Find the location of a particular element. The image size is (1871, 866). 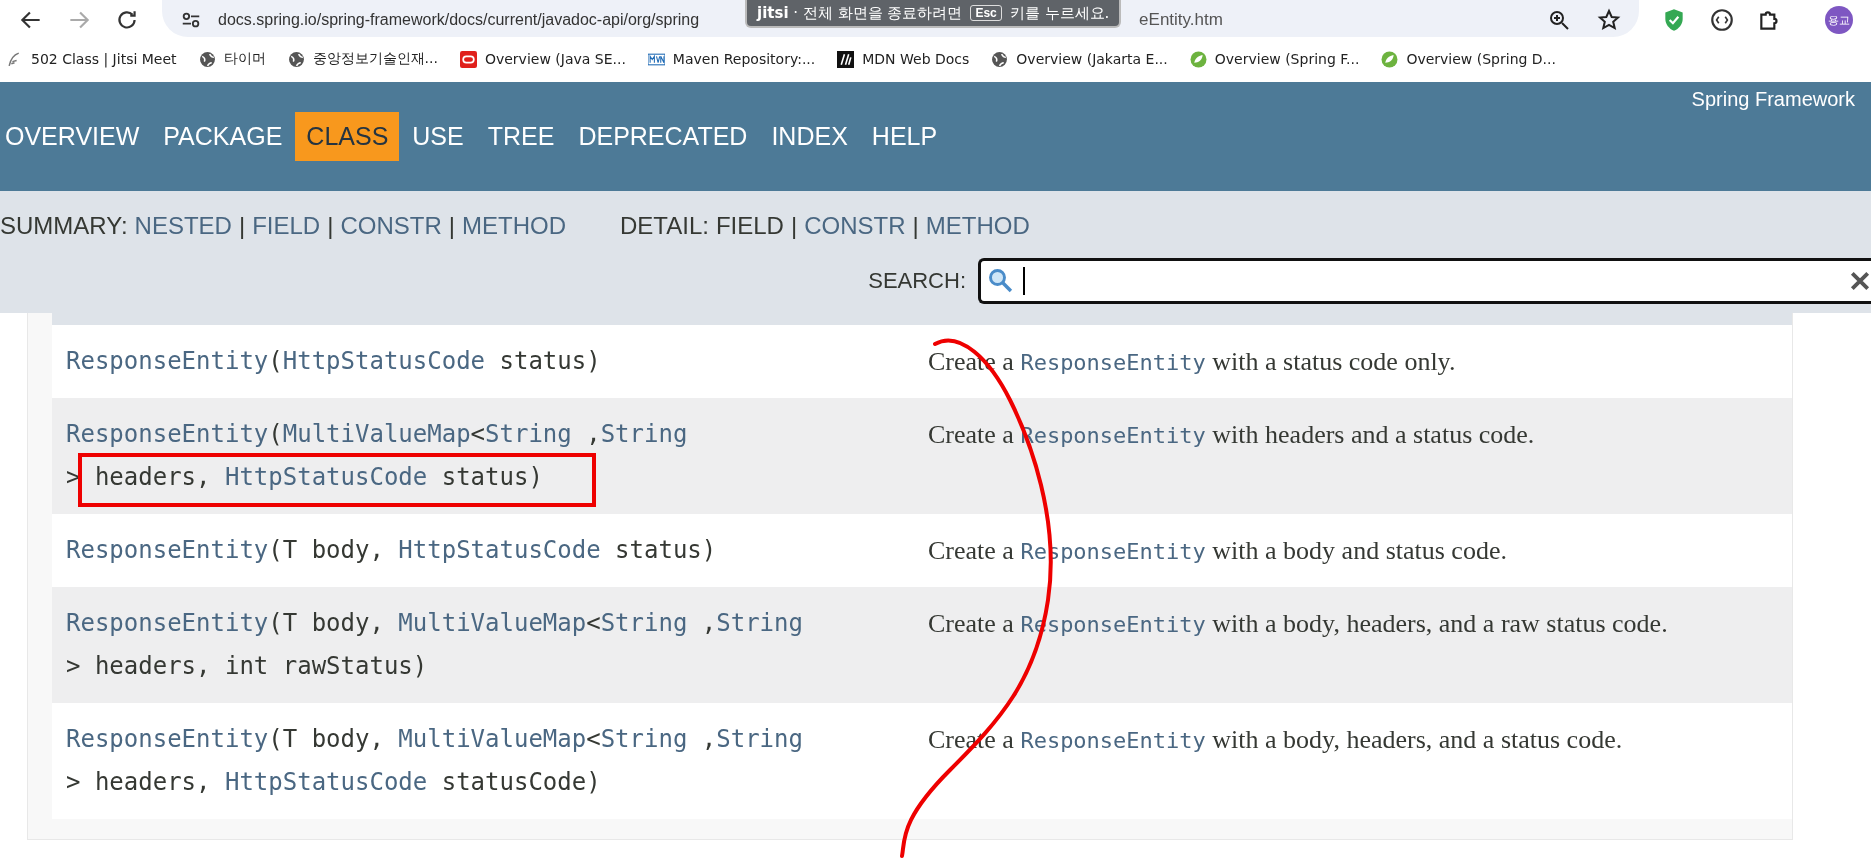

search-field is located at coordinates (1424, 281).